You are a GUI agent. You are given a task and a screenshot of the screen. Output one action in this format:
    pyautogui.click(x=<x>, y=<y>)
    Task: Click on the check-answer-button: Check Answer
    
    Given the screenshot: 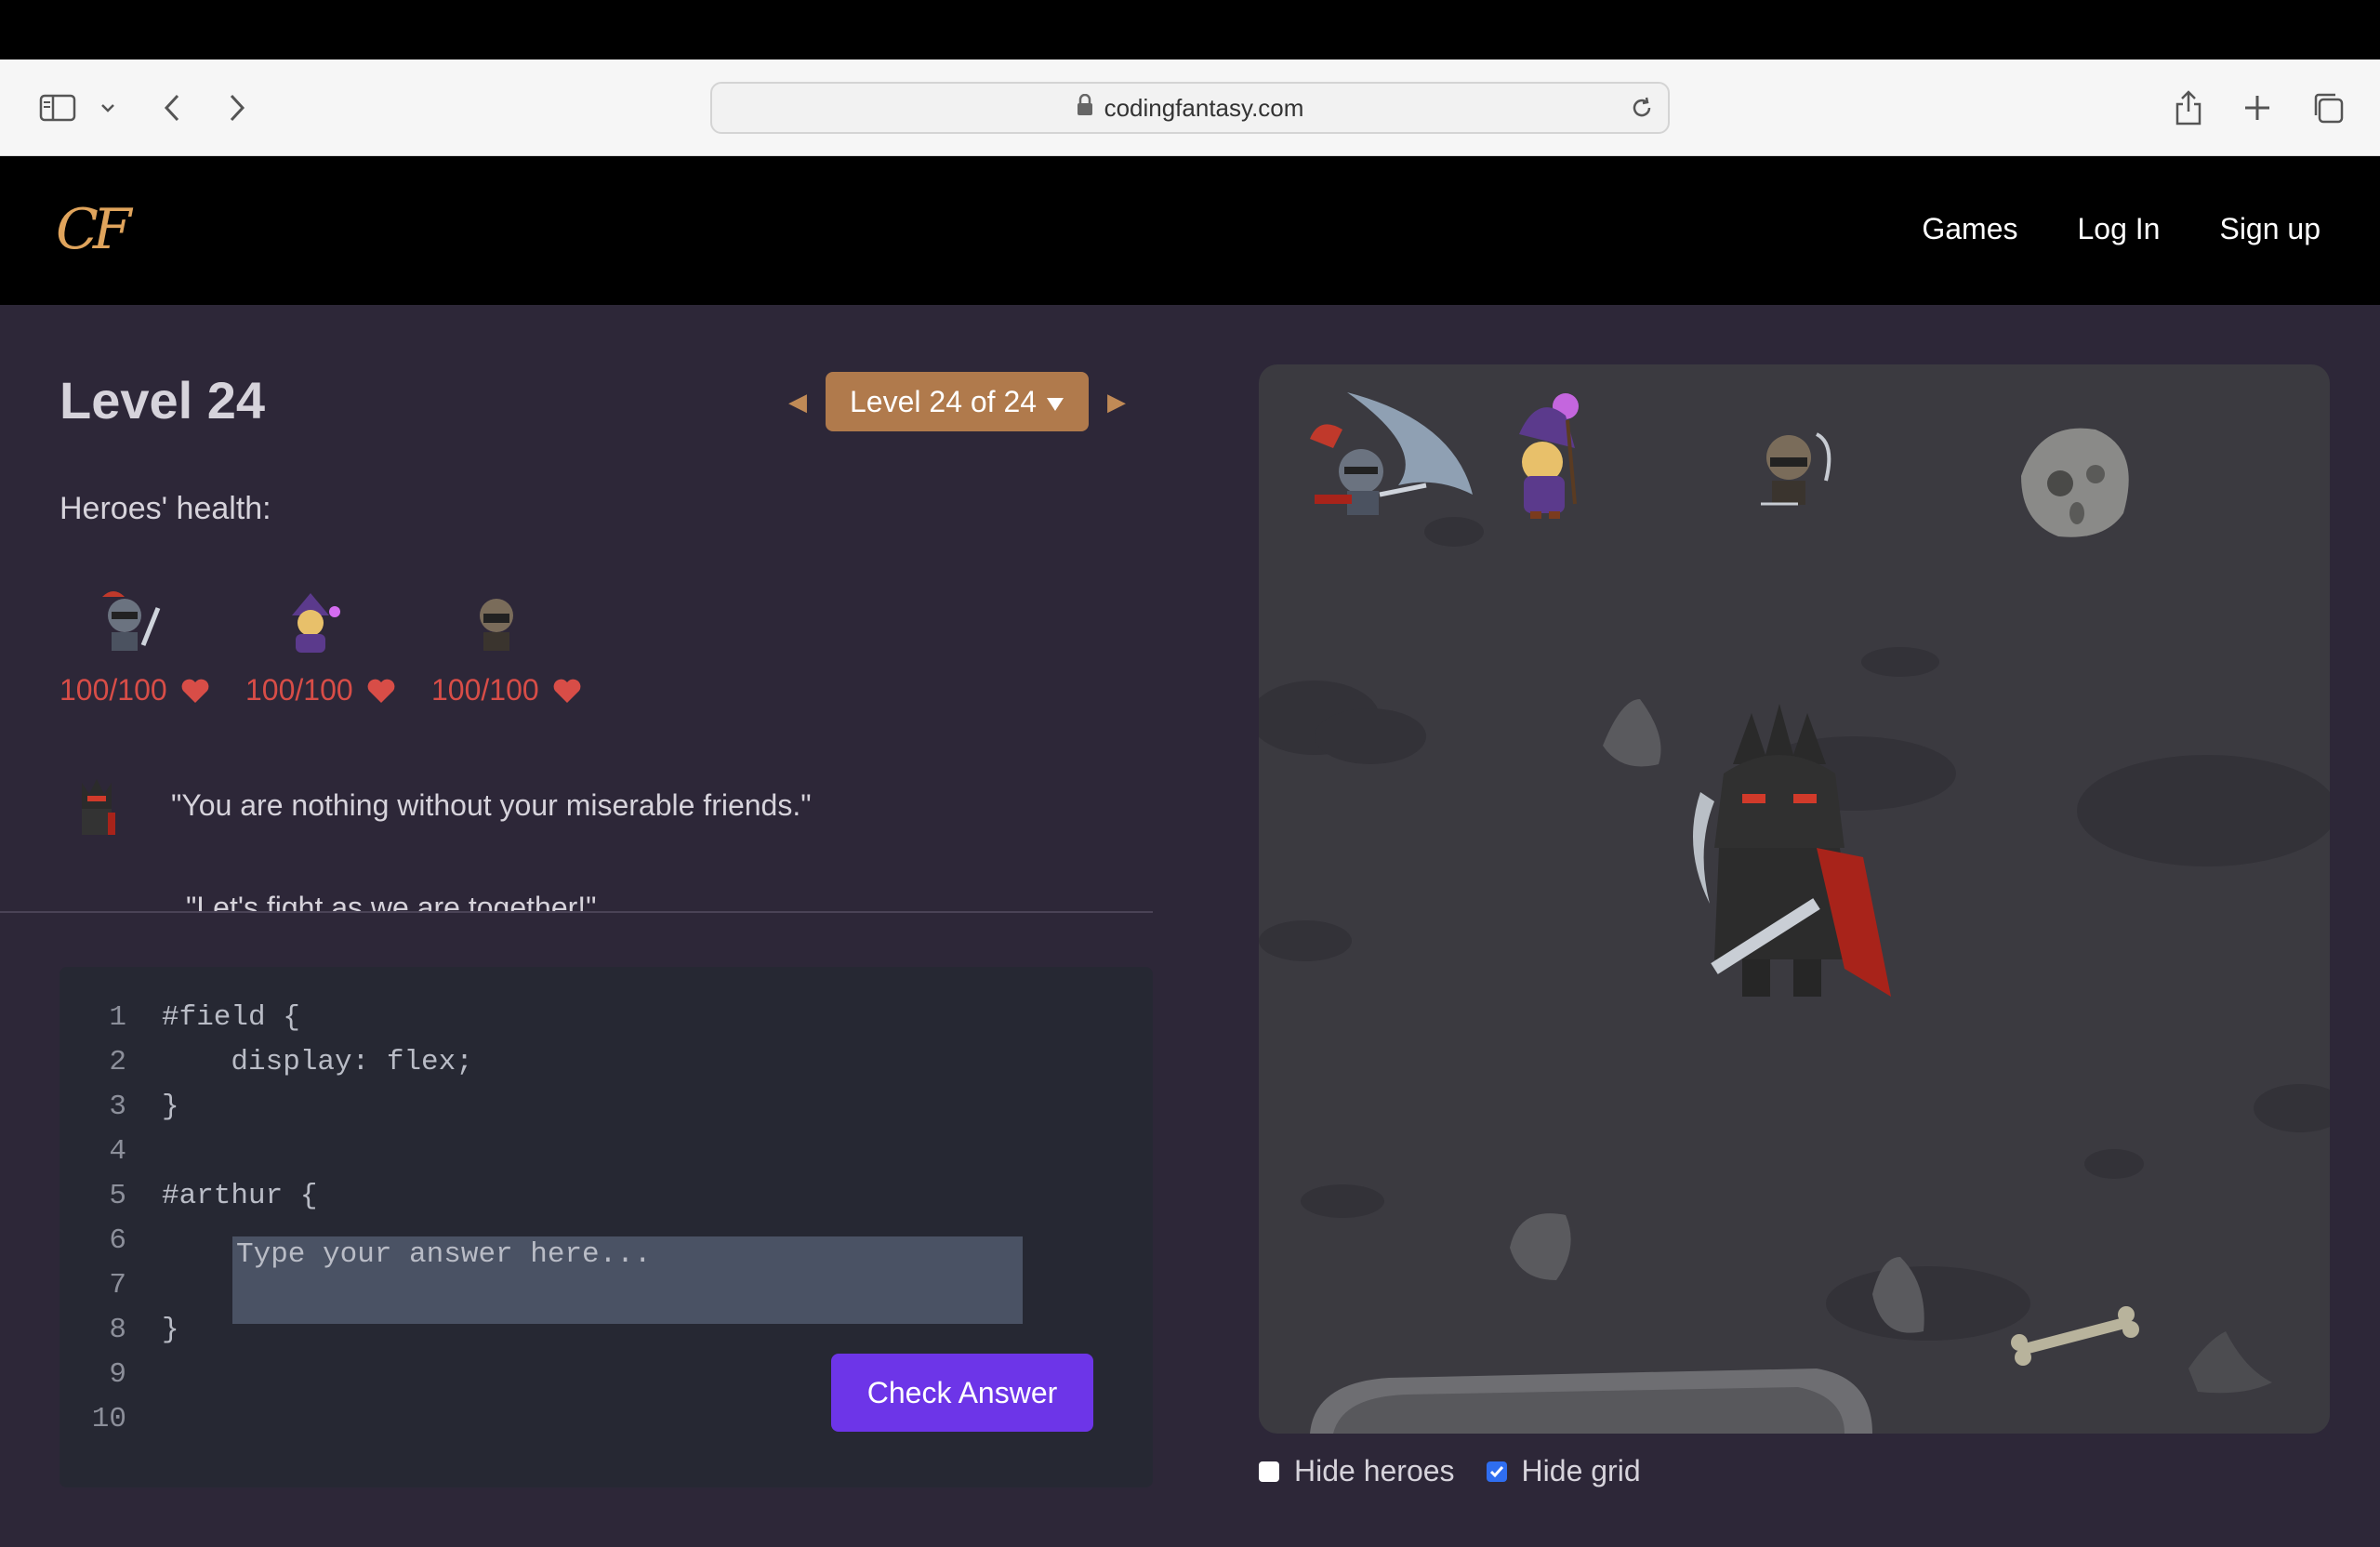 What is the action you would take?
    pyautogui.click(x=962, y=1393)
    